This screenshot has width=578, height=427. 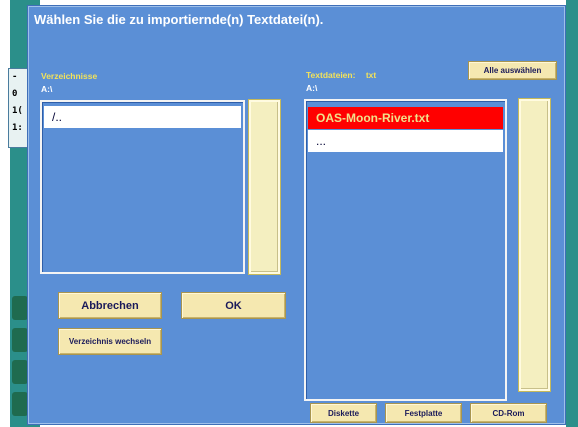 I want to click on change-directory-button: Verzeichnis wechseln, so click(x=110, y=341).